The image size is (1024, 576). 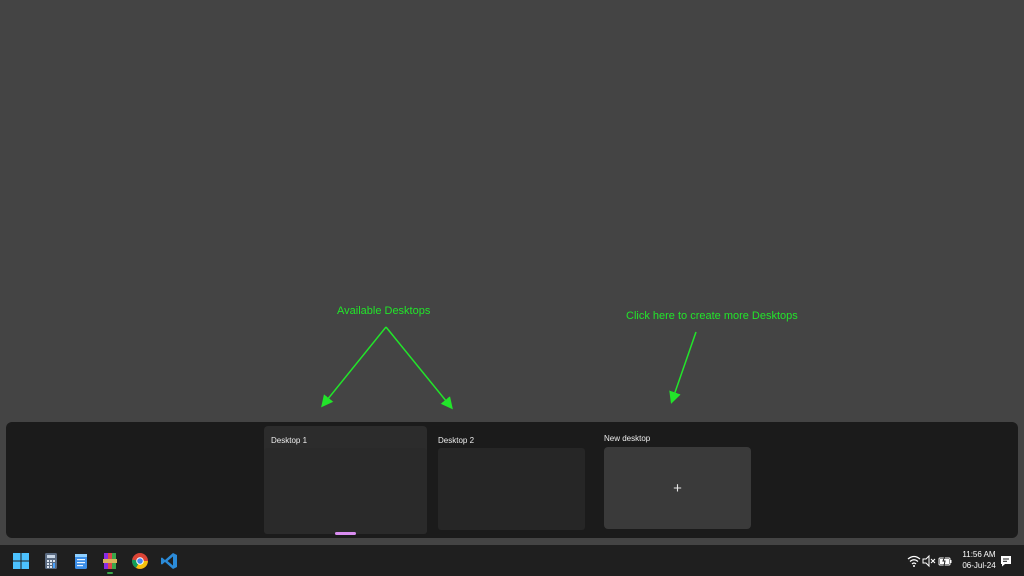 What do you see at coordinates (51, 561) in the screenshot?
I see `calculator-icon` at bounding box center [51, 561].